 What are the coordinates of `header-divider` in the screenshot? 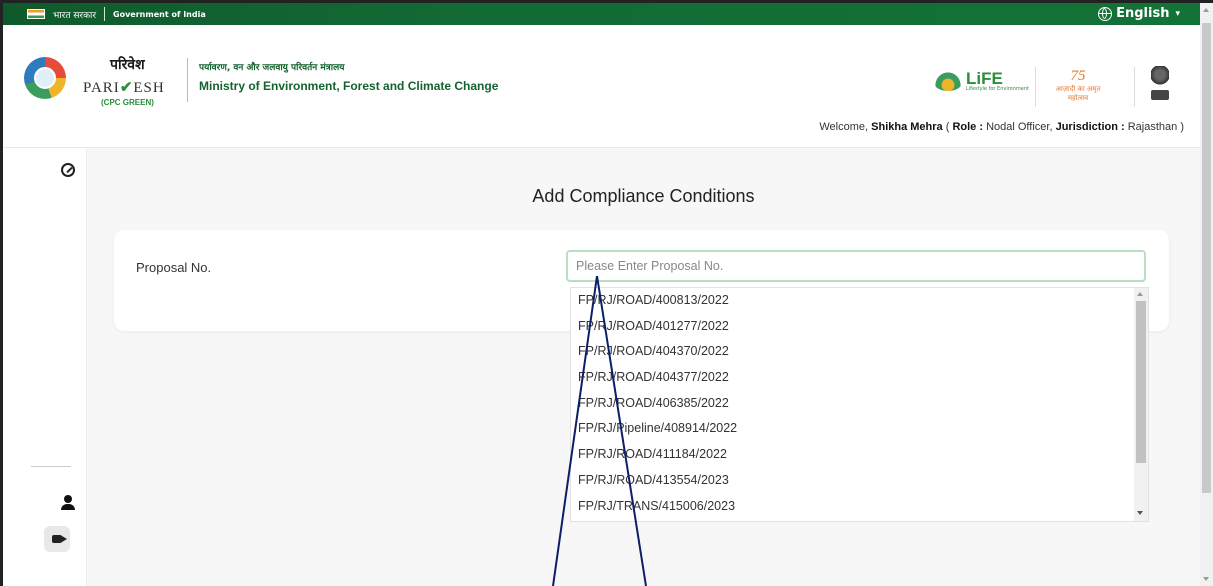 It's located at (187, 80).